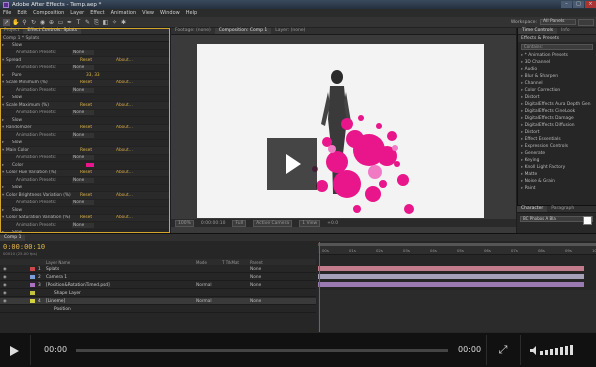 Image resolution: width=596 pixels, height=367 pixels. I want to click on selection-tool-icon: ➚, so click(6, 22).